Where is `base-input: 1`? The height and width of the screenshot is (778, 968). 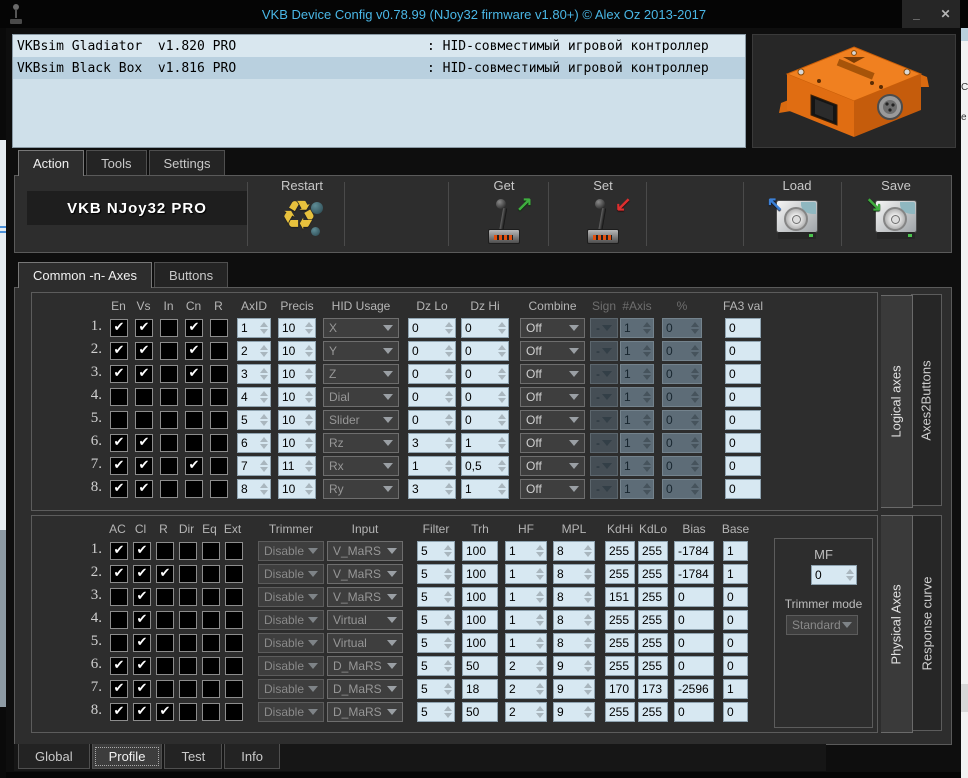
base-input: 1 is located at coordinates (735, 550).